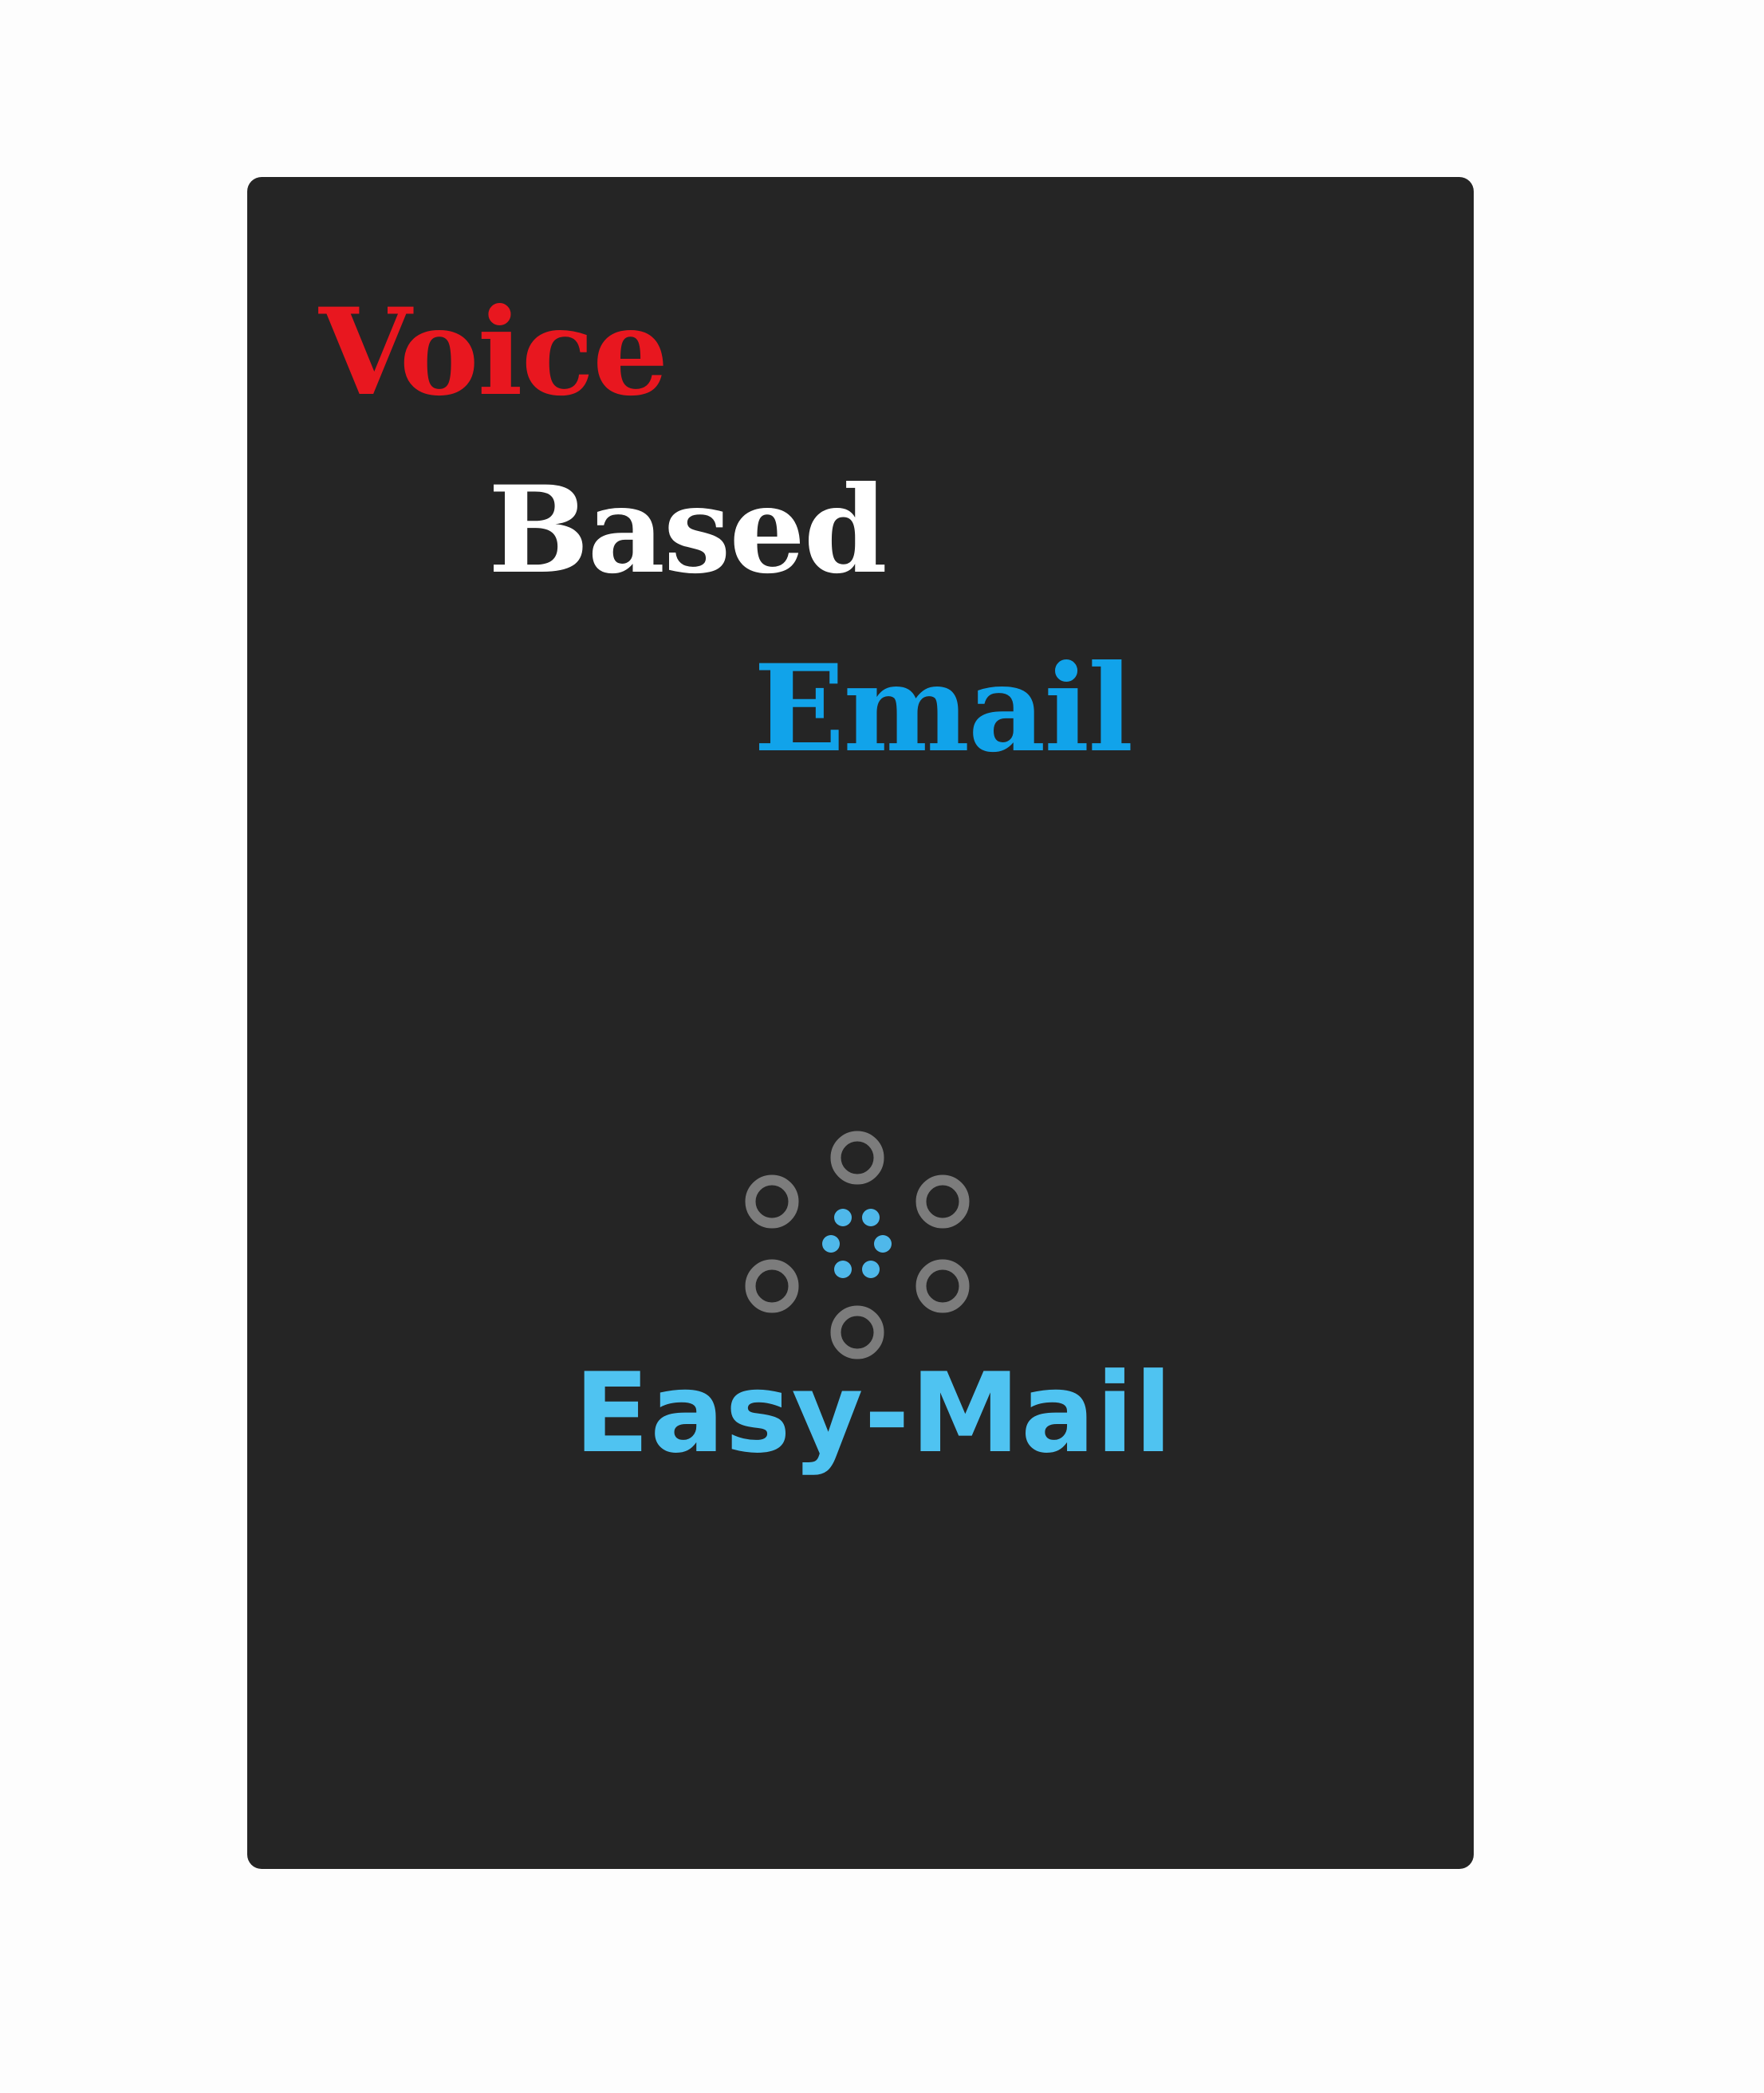 Image resolution: width=1764 pixels, height=2093 pixels. Describe the element at coordinates (494, 353) in the screenshot. I see `headline-voice: Voice` at that location.